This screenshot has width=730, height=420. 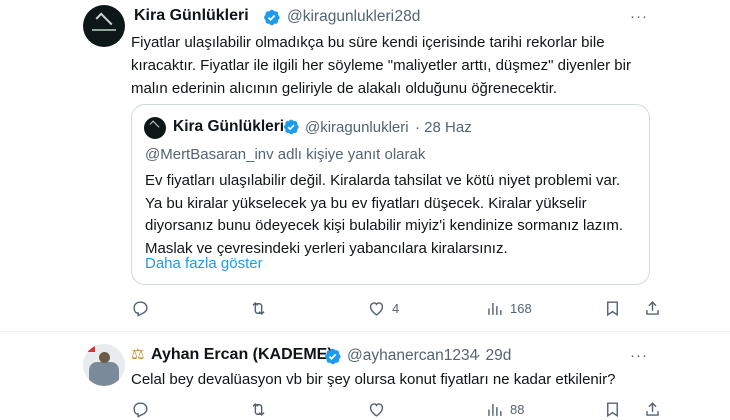 I want to click on tweet-actions: 4 168, so click(x=396, y=308).